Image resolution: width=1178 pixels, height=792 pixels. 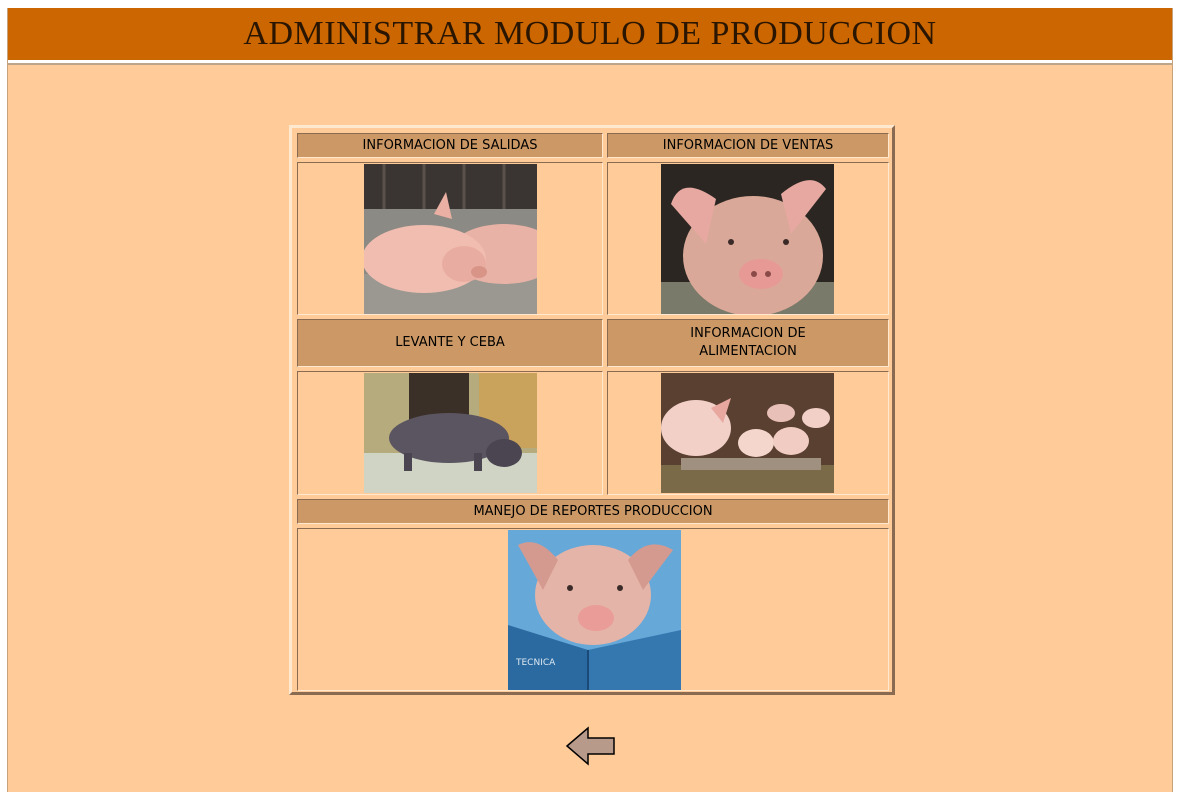 What do you see at coordinates (748, 343) in the screenshot?
I see `alimentacion-label: INFORMACION DE ALIMENTACION` at bounding box center [748, 343].